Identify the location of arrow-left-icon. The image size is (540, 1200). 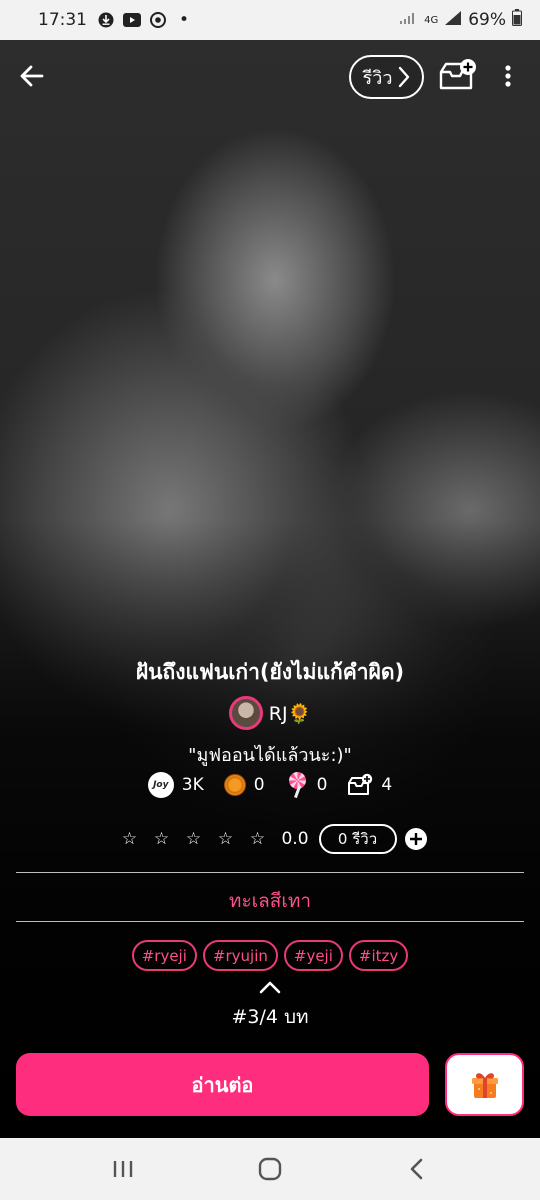
(32, 76).